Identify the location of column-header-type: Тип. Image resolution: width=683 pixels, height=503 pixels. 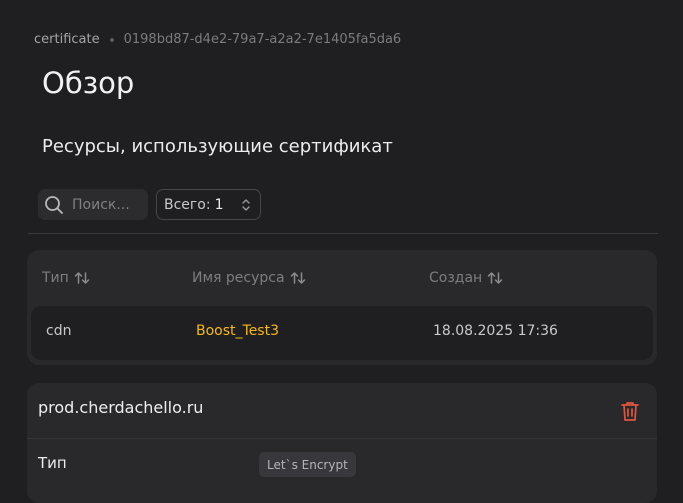
(66, 278).